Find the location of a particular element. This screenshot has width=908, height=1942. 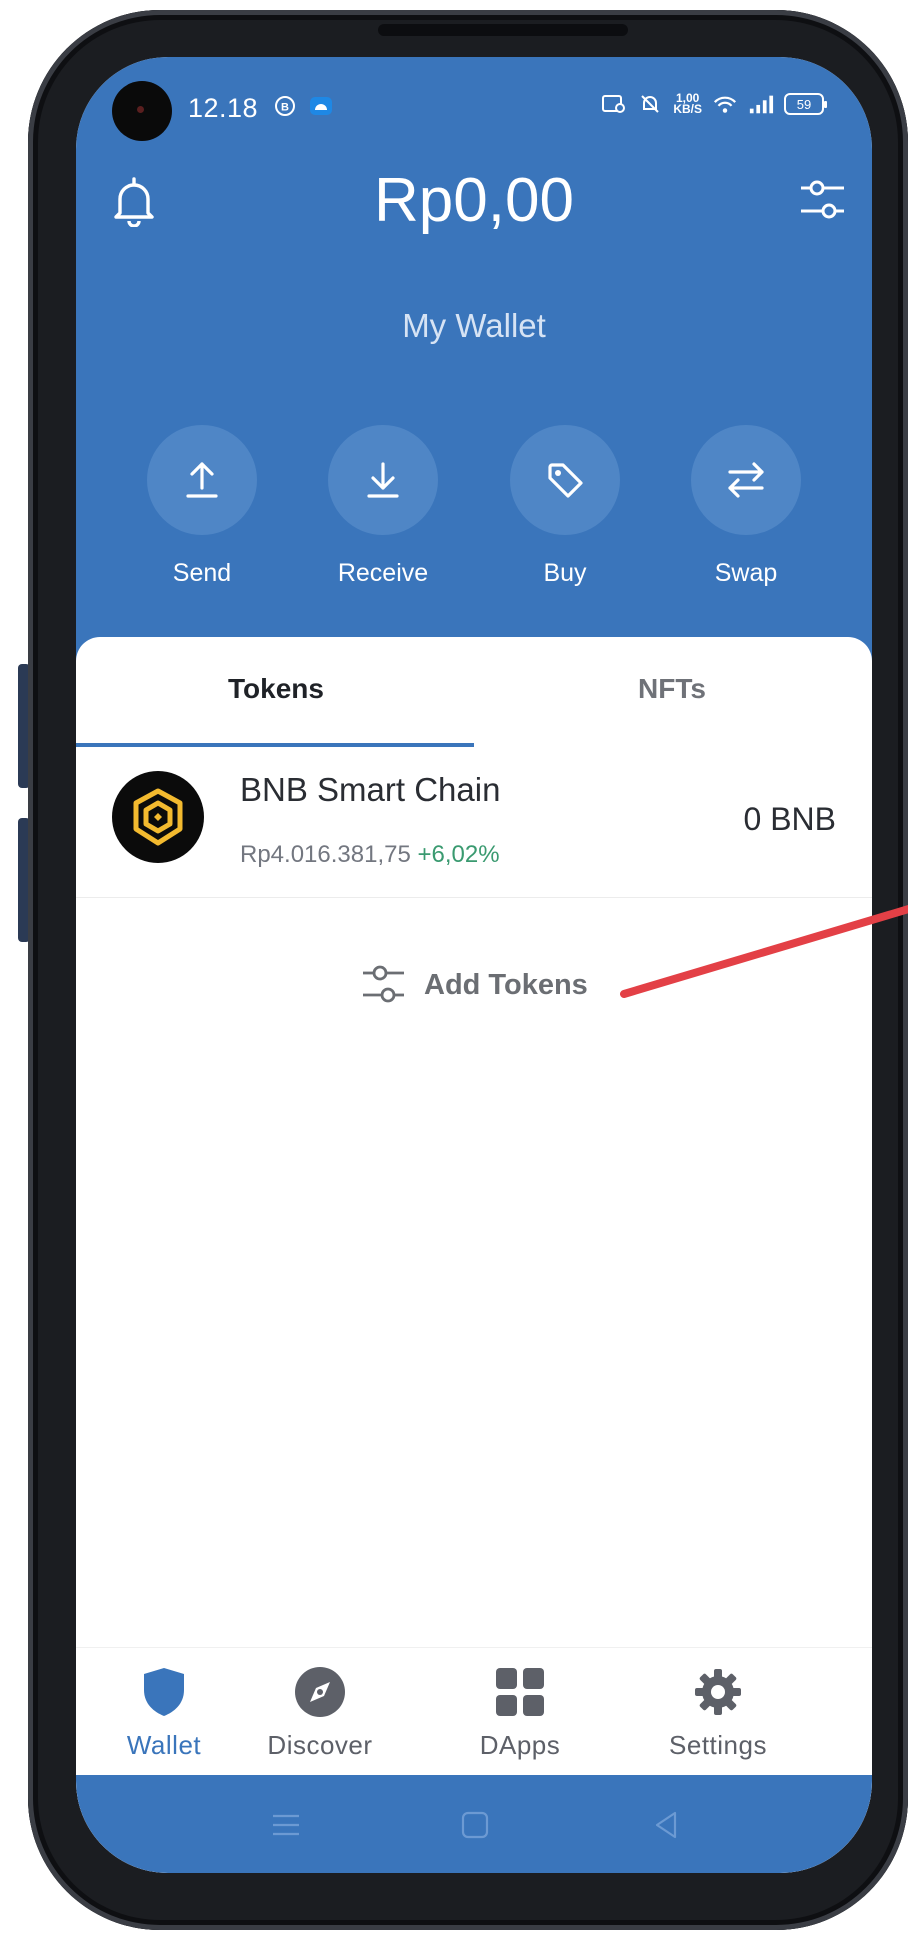

send-label: Send is located at coordinates (202, 573).